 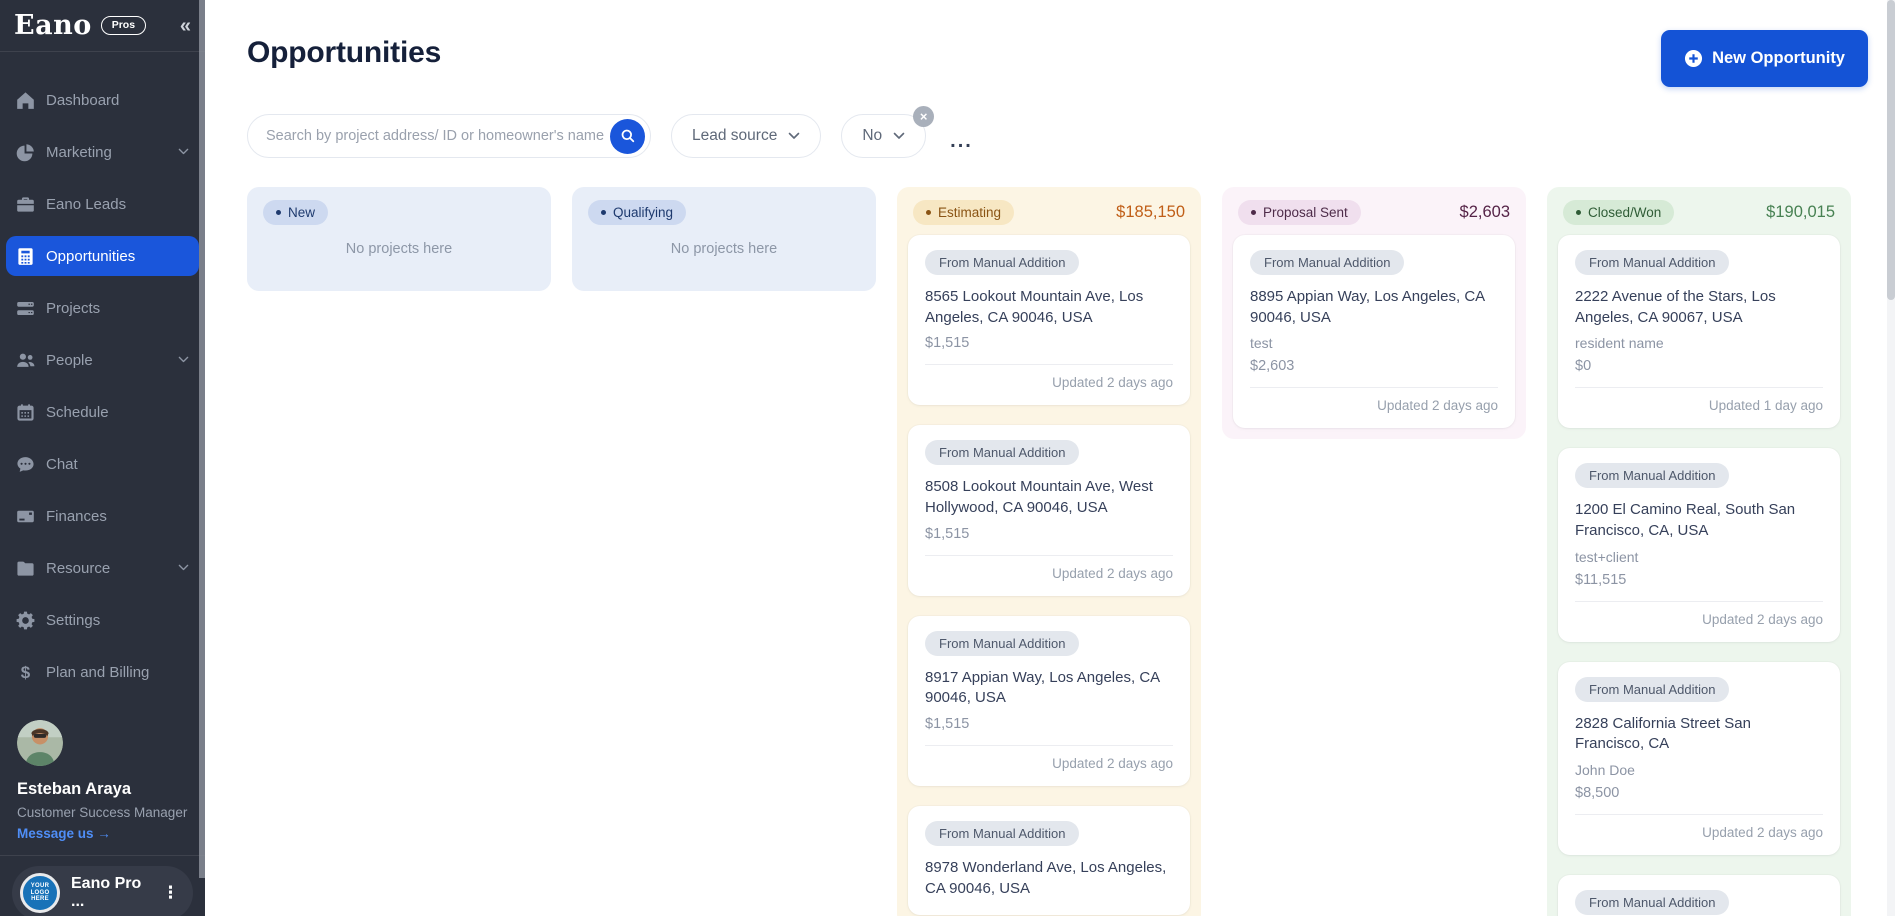 What do you see at coordinates (438, 136) in the screenshot?
I see `search-input` at bounding box center [438, 136].